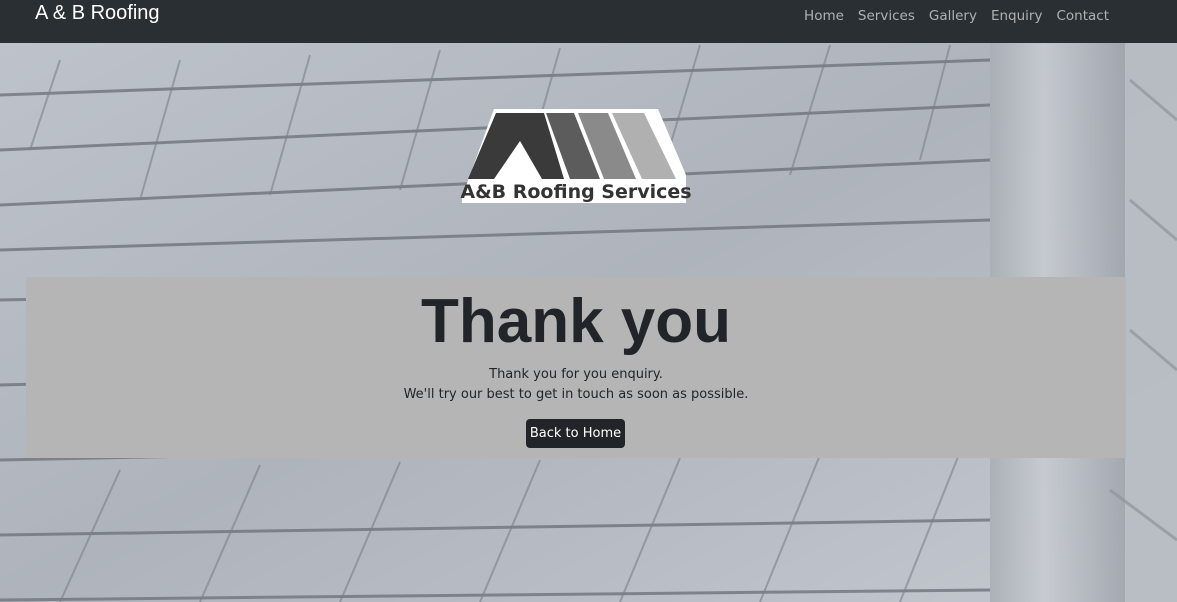 The height and width of the screenshot is (602, 1177). Describe the element at coordinates (575, 192) in the screenshot. I see `logo-text: A&B Roofing Services` at that location.